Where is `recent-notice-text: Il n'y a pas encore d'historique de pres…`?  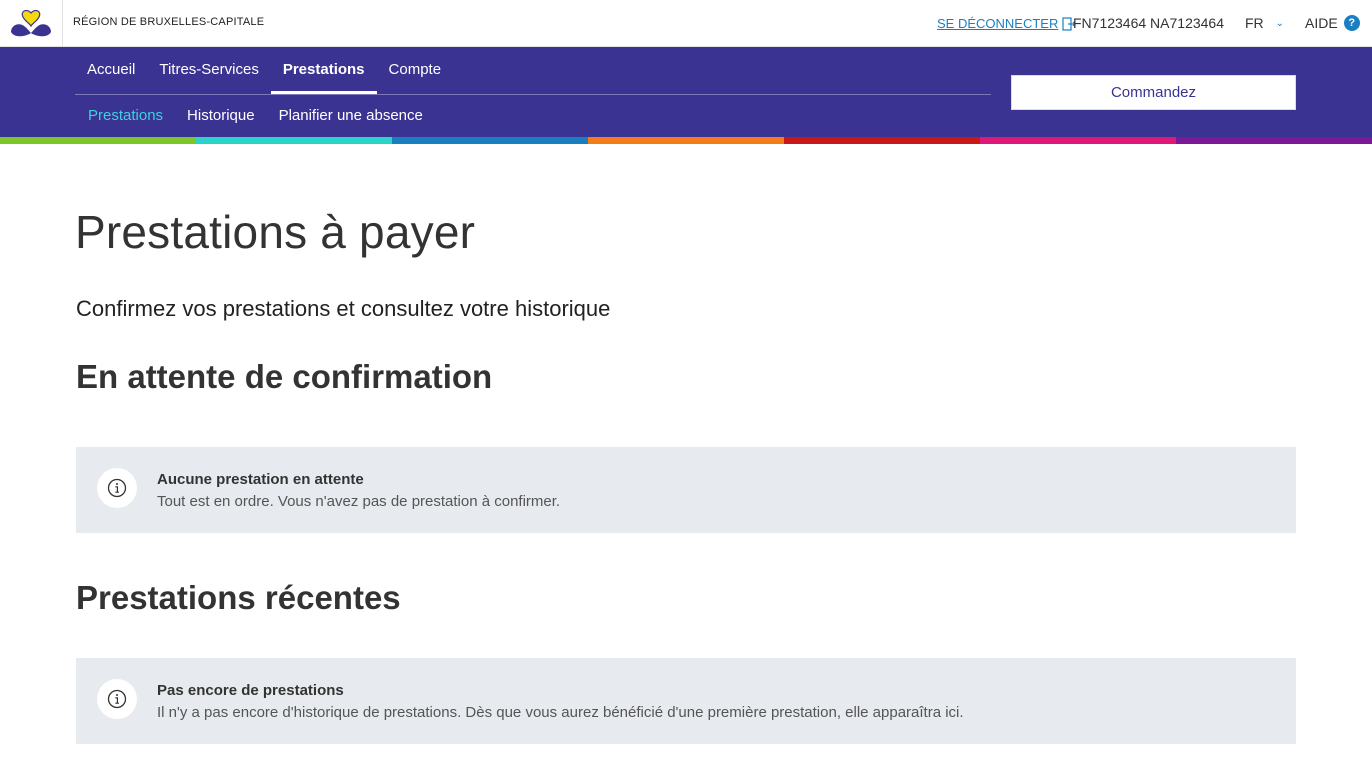
recent-notice-text: Il n'y a pas encore d'historique de pres… is located at coordinates (560, 712).